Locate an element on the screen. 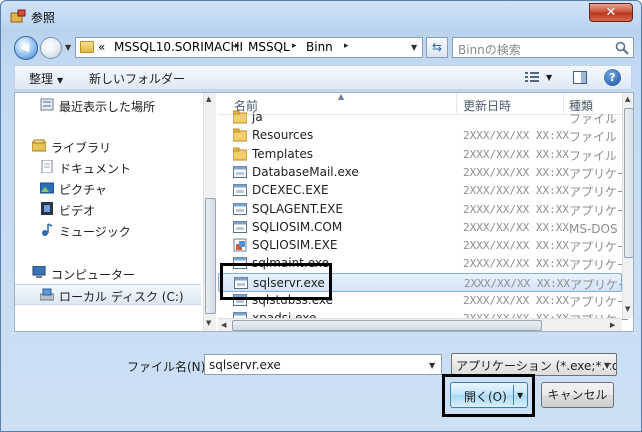 This screenshot has height=432, width=642. nav-item-library: ライブラリ is located at coordinates (108, 146).